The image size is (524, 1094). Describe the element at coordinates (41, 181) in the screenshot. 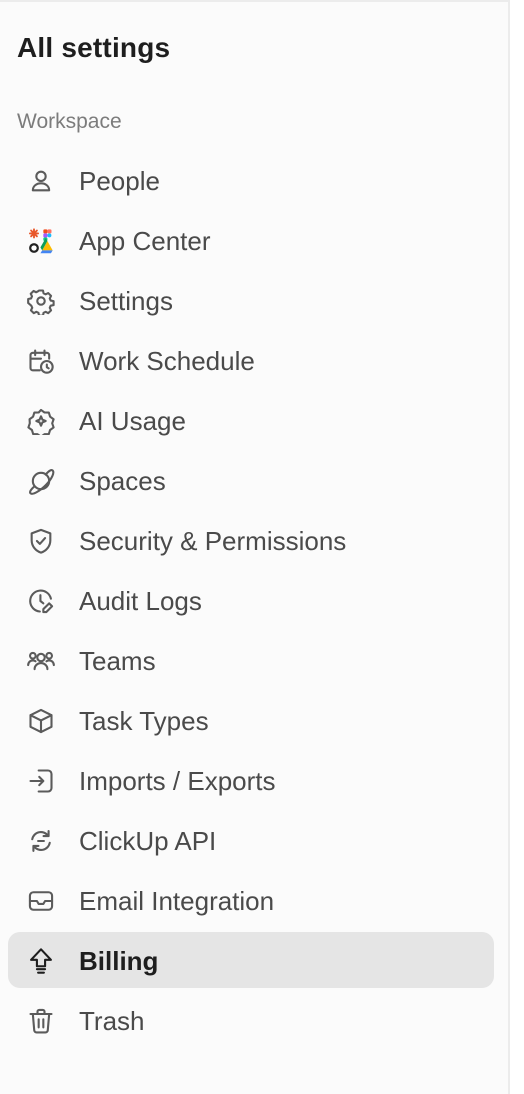

I see `person-icon` at that location.